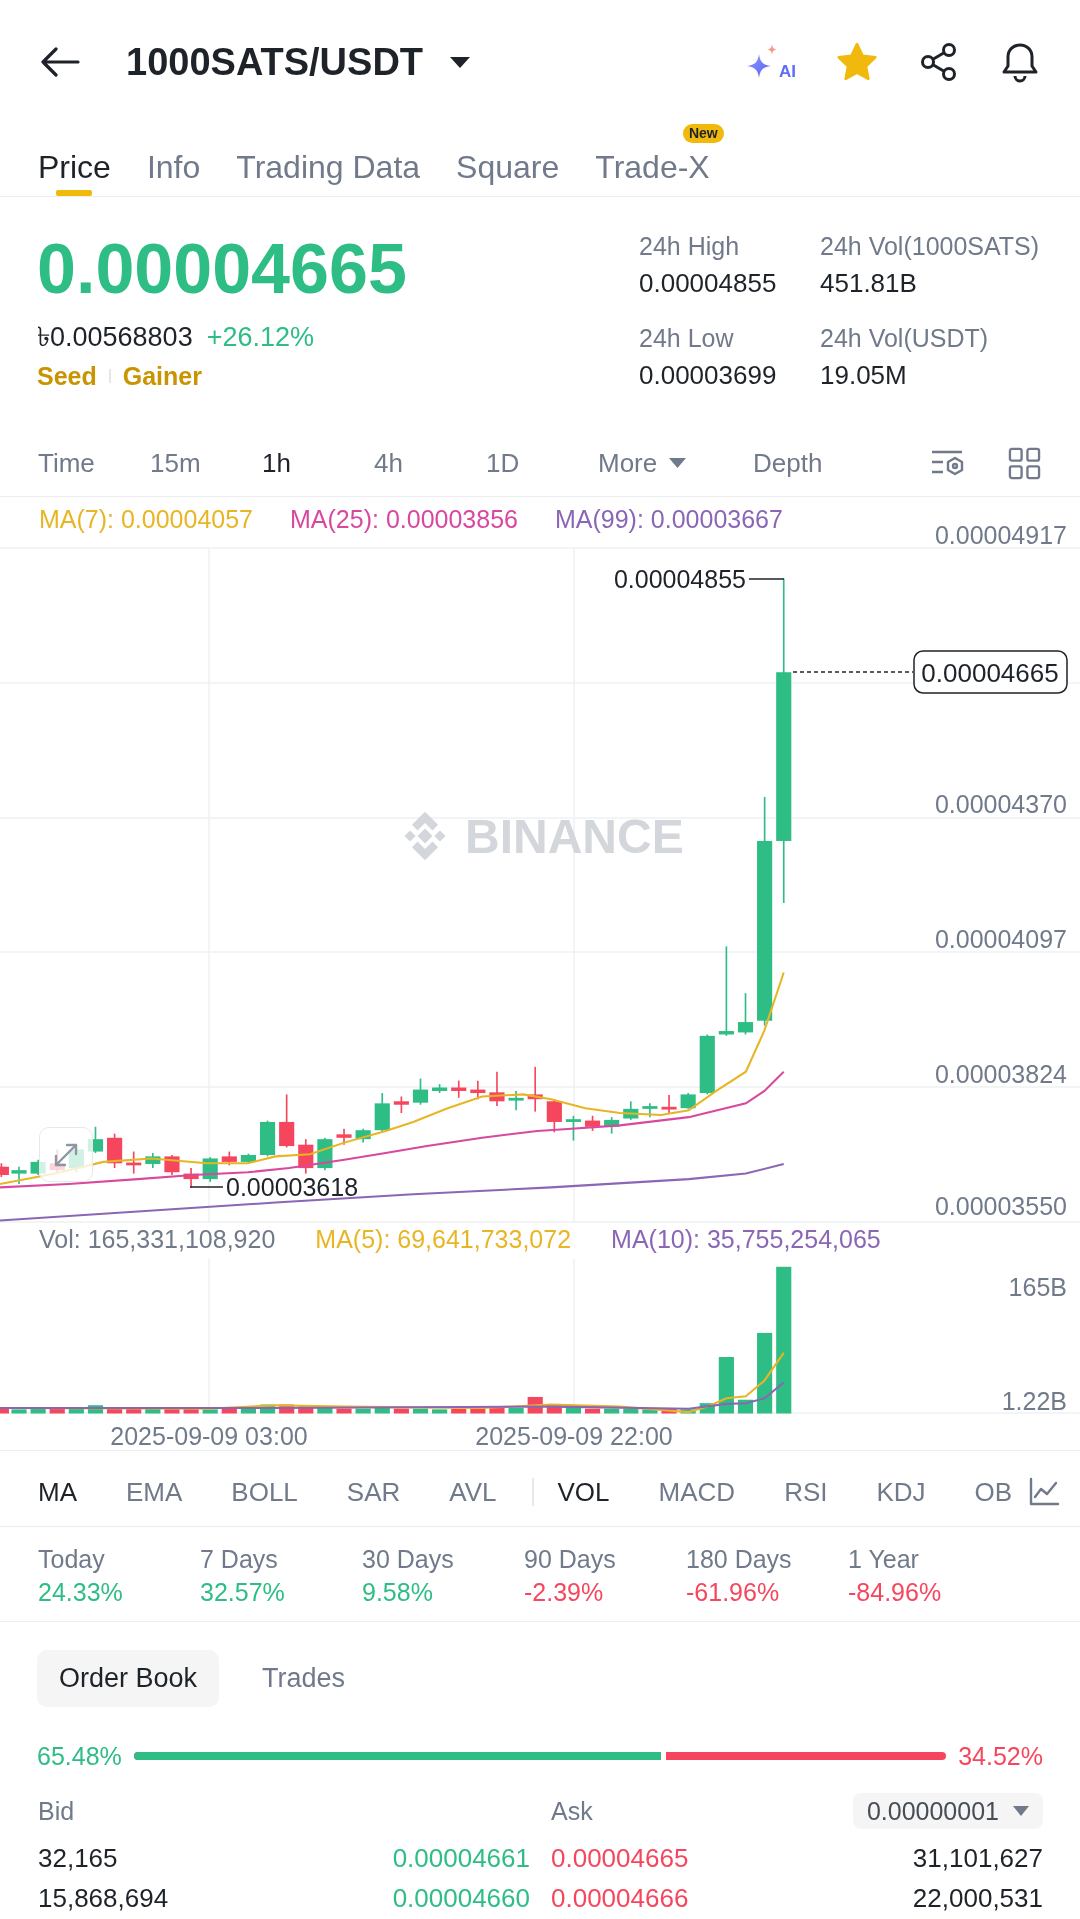 The height and width of the screenshot is (1919, 1080). What do you see at coordinates (739, 1559) in the screenshot?
I see `period-label: 180 Days` at bounding box center [739, 1559].